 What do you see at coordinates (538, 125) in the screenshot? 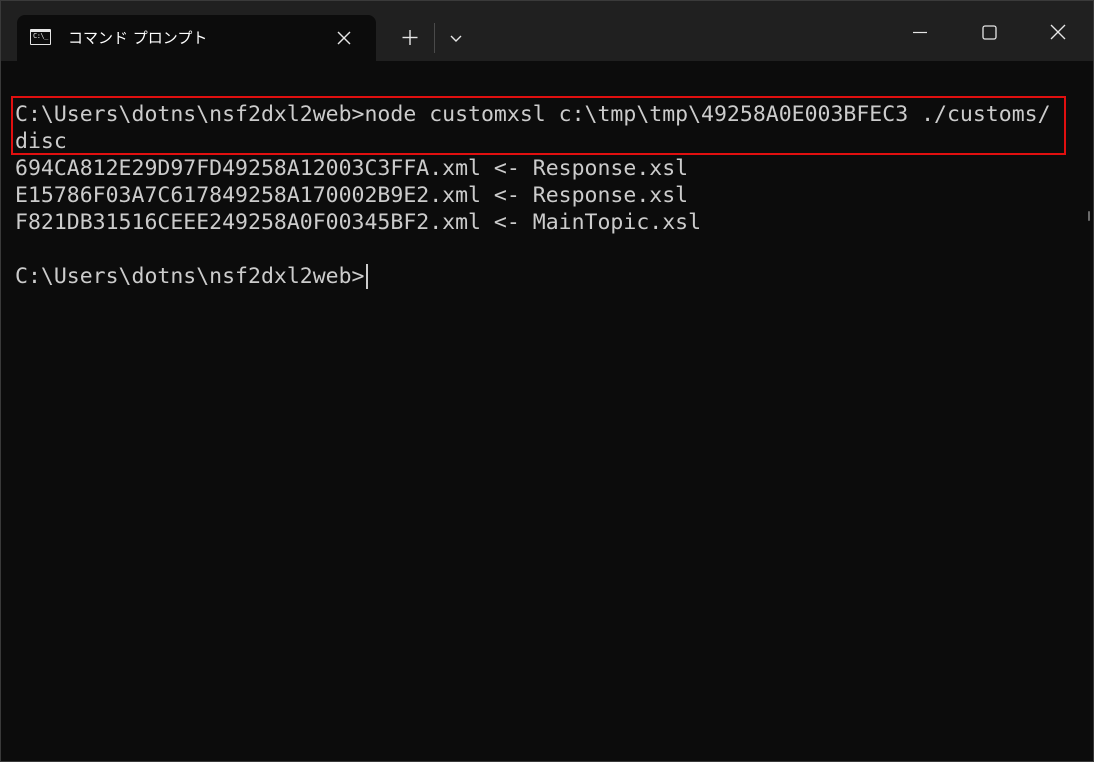
I see `highlight-box` at bounding box center [538, 125].